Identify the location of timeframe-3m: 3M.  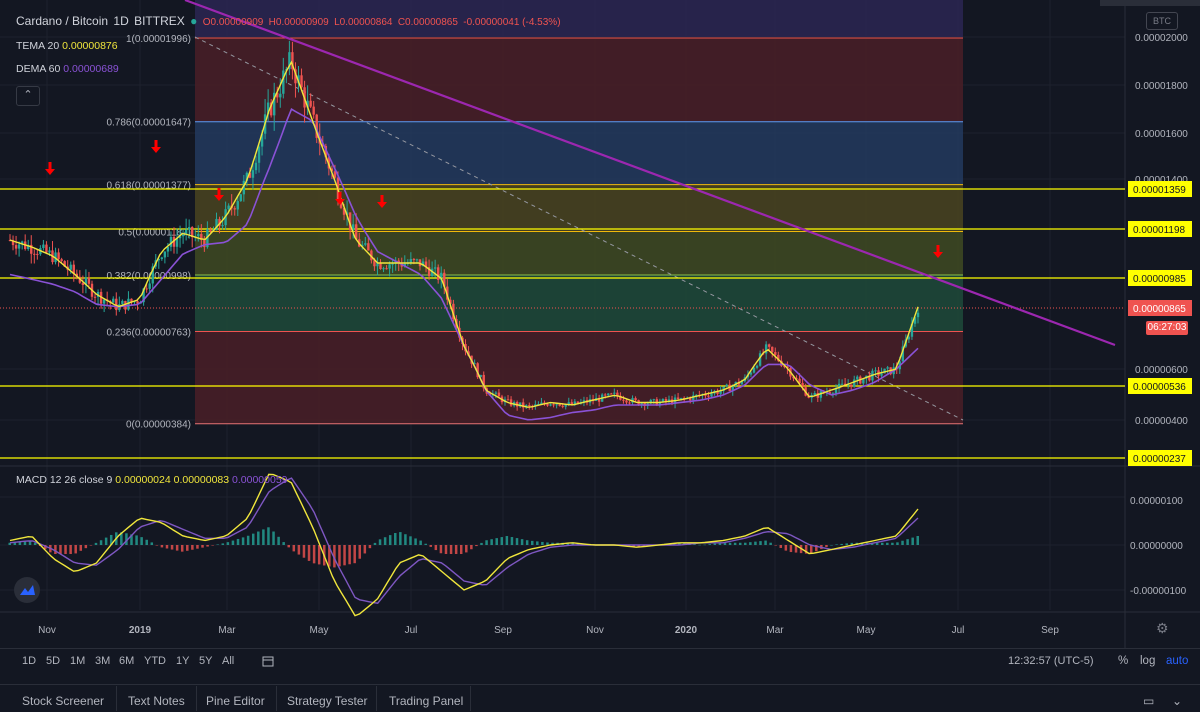
(102, 661).